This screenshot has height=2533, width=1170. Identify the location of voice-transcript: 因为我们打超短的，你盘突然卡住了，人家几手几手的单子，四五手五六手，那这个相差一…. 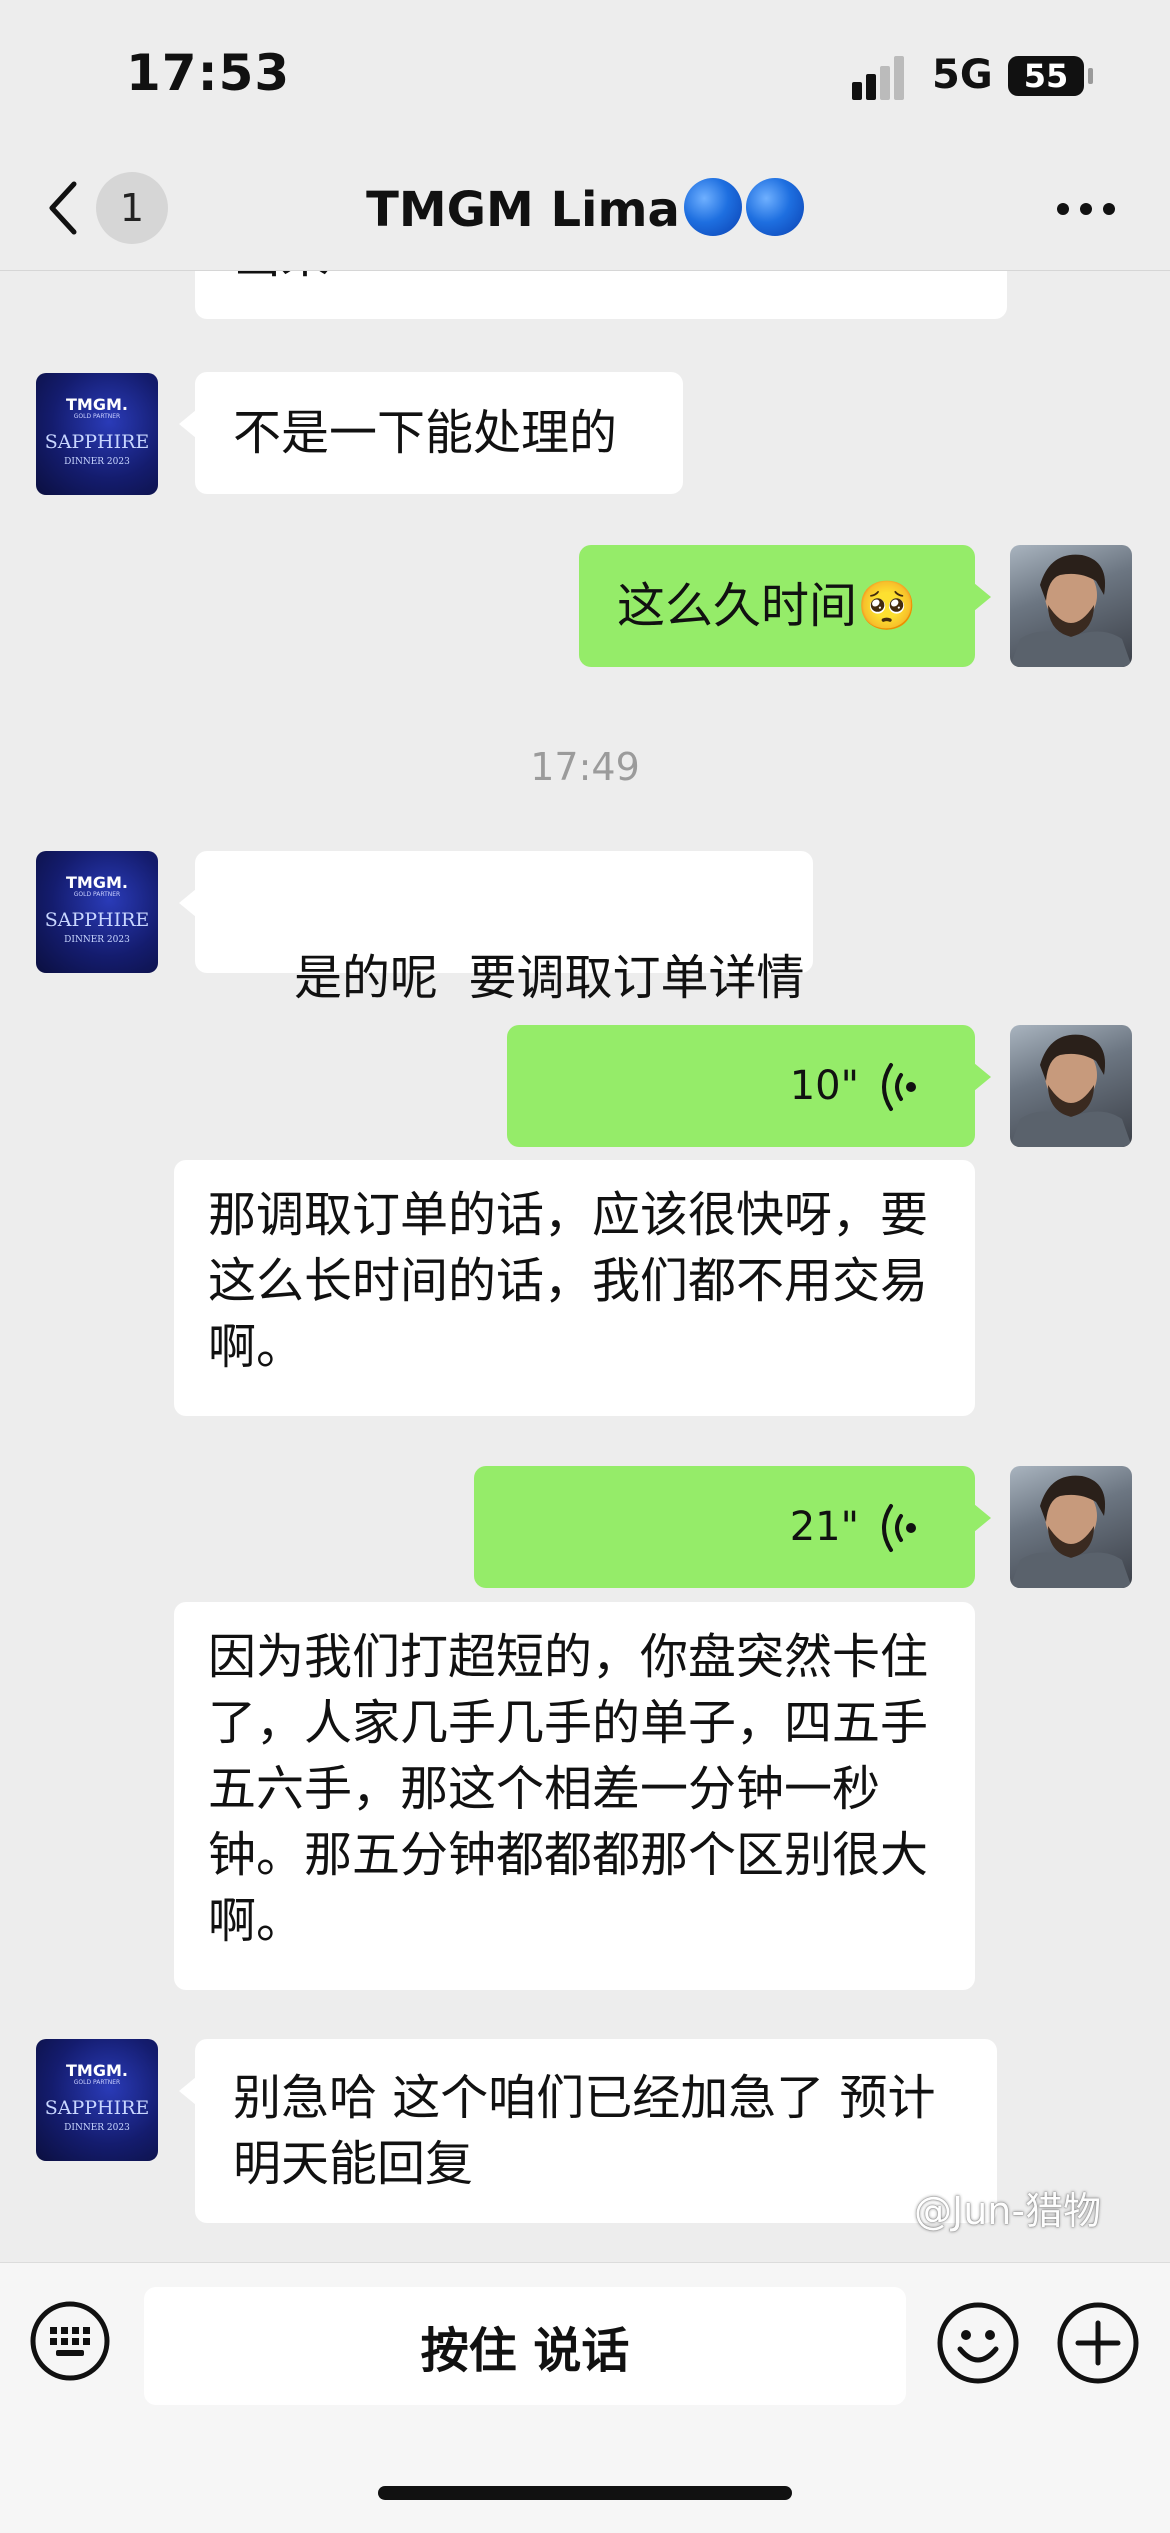
(574, 1796).